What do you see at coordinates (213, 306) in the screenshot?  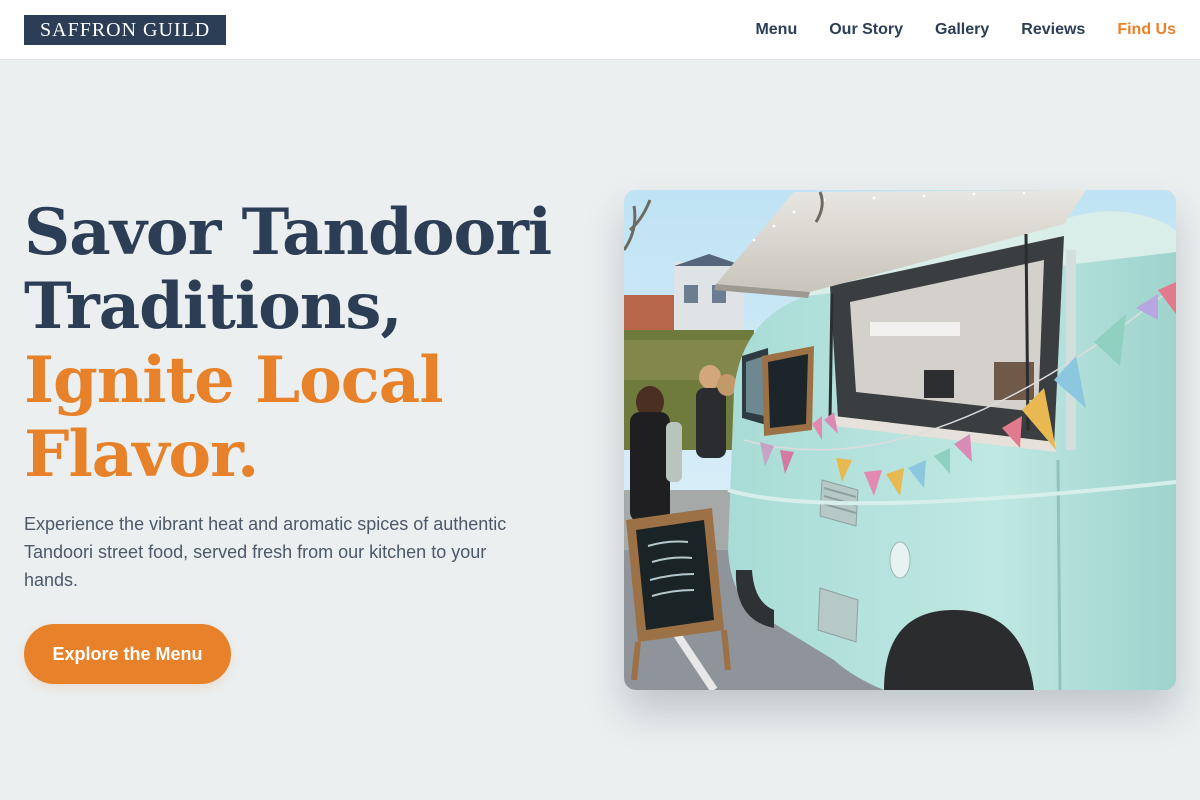 I see `headline-line-2: Traditions,` at bounding box center [213, 306].